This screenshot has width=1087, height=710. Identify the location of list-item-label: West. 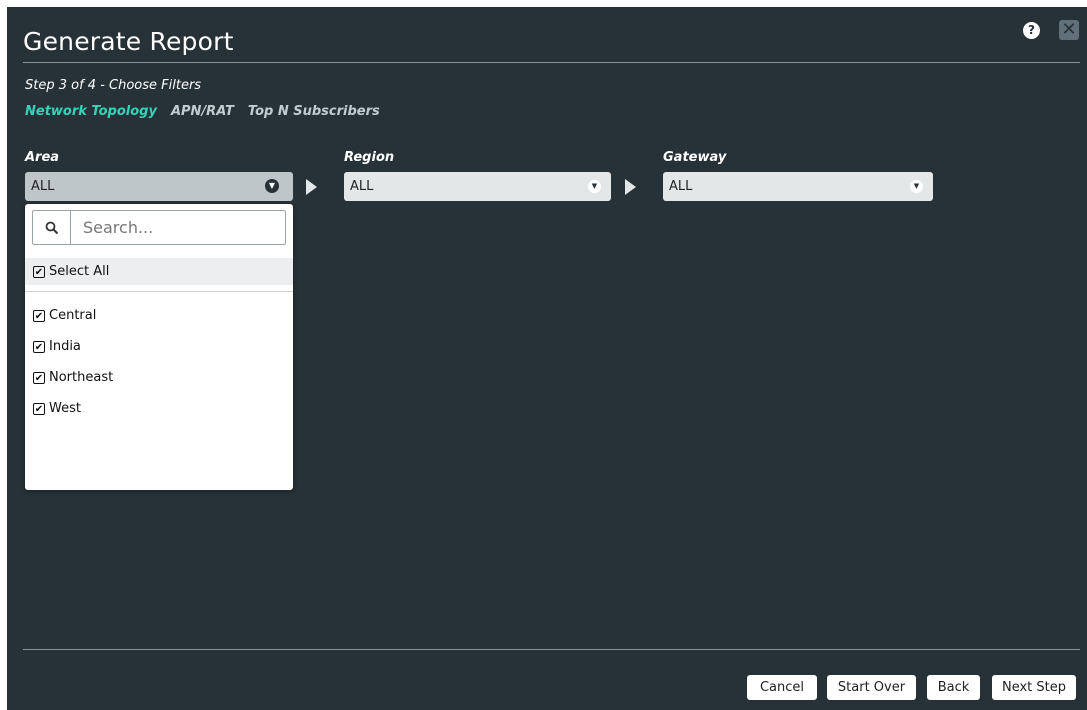
(65, 408).